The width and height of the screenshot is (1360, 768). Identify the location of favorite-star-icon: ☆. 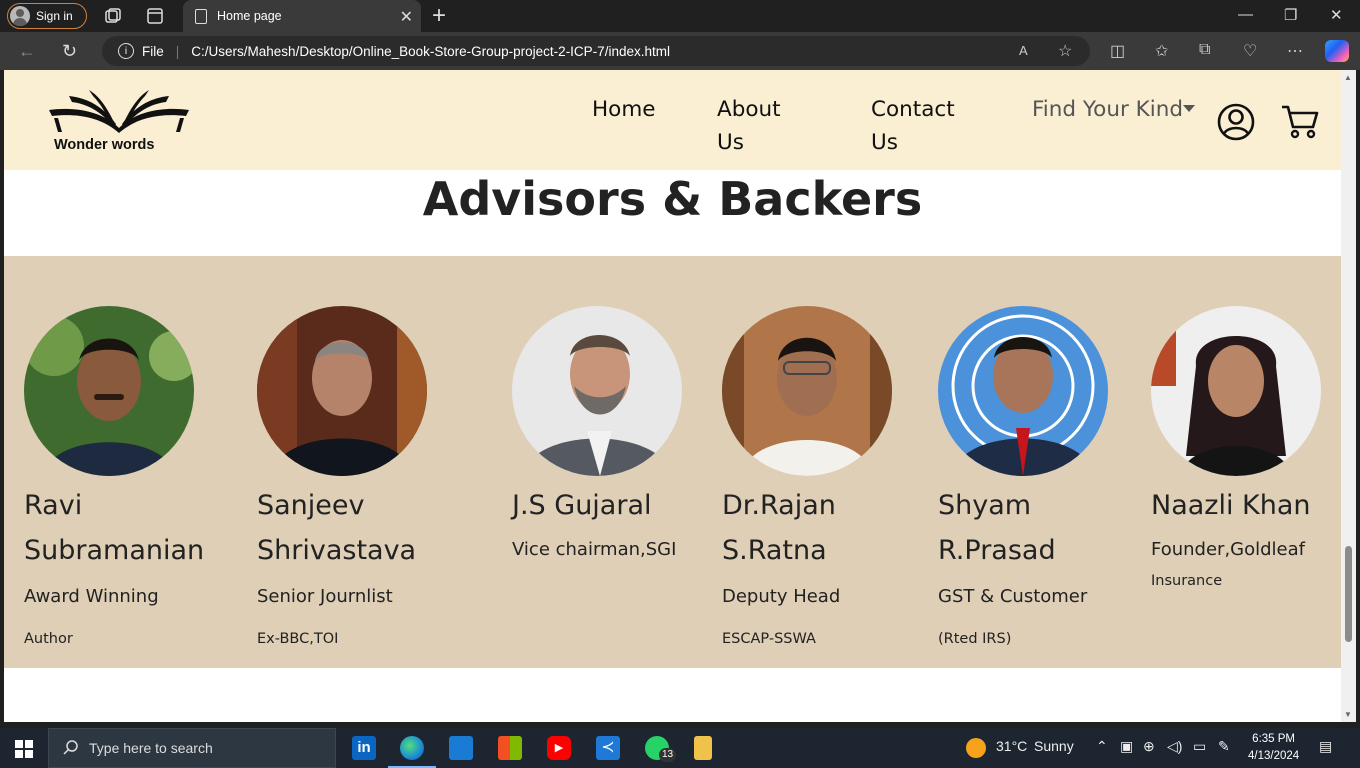
(1065, 51).